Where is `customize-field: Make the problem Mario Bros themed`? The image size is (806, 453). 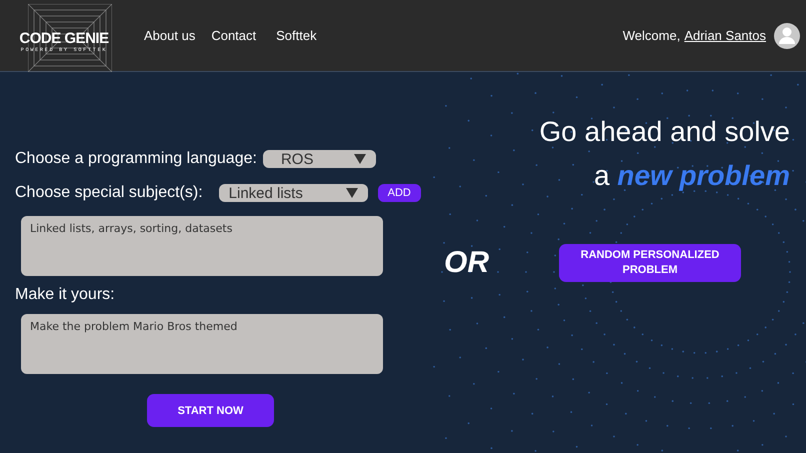 customize-field: Make the problem Mario Bros themed is located at coordinates (202, 344).